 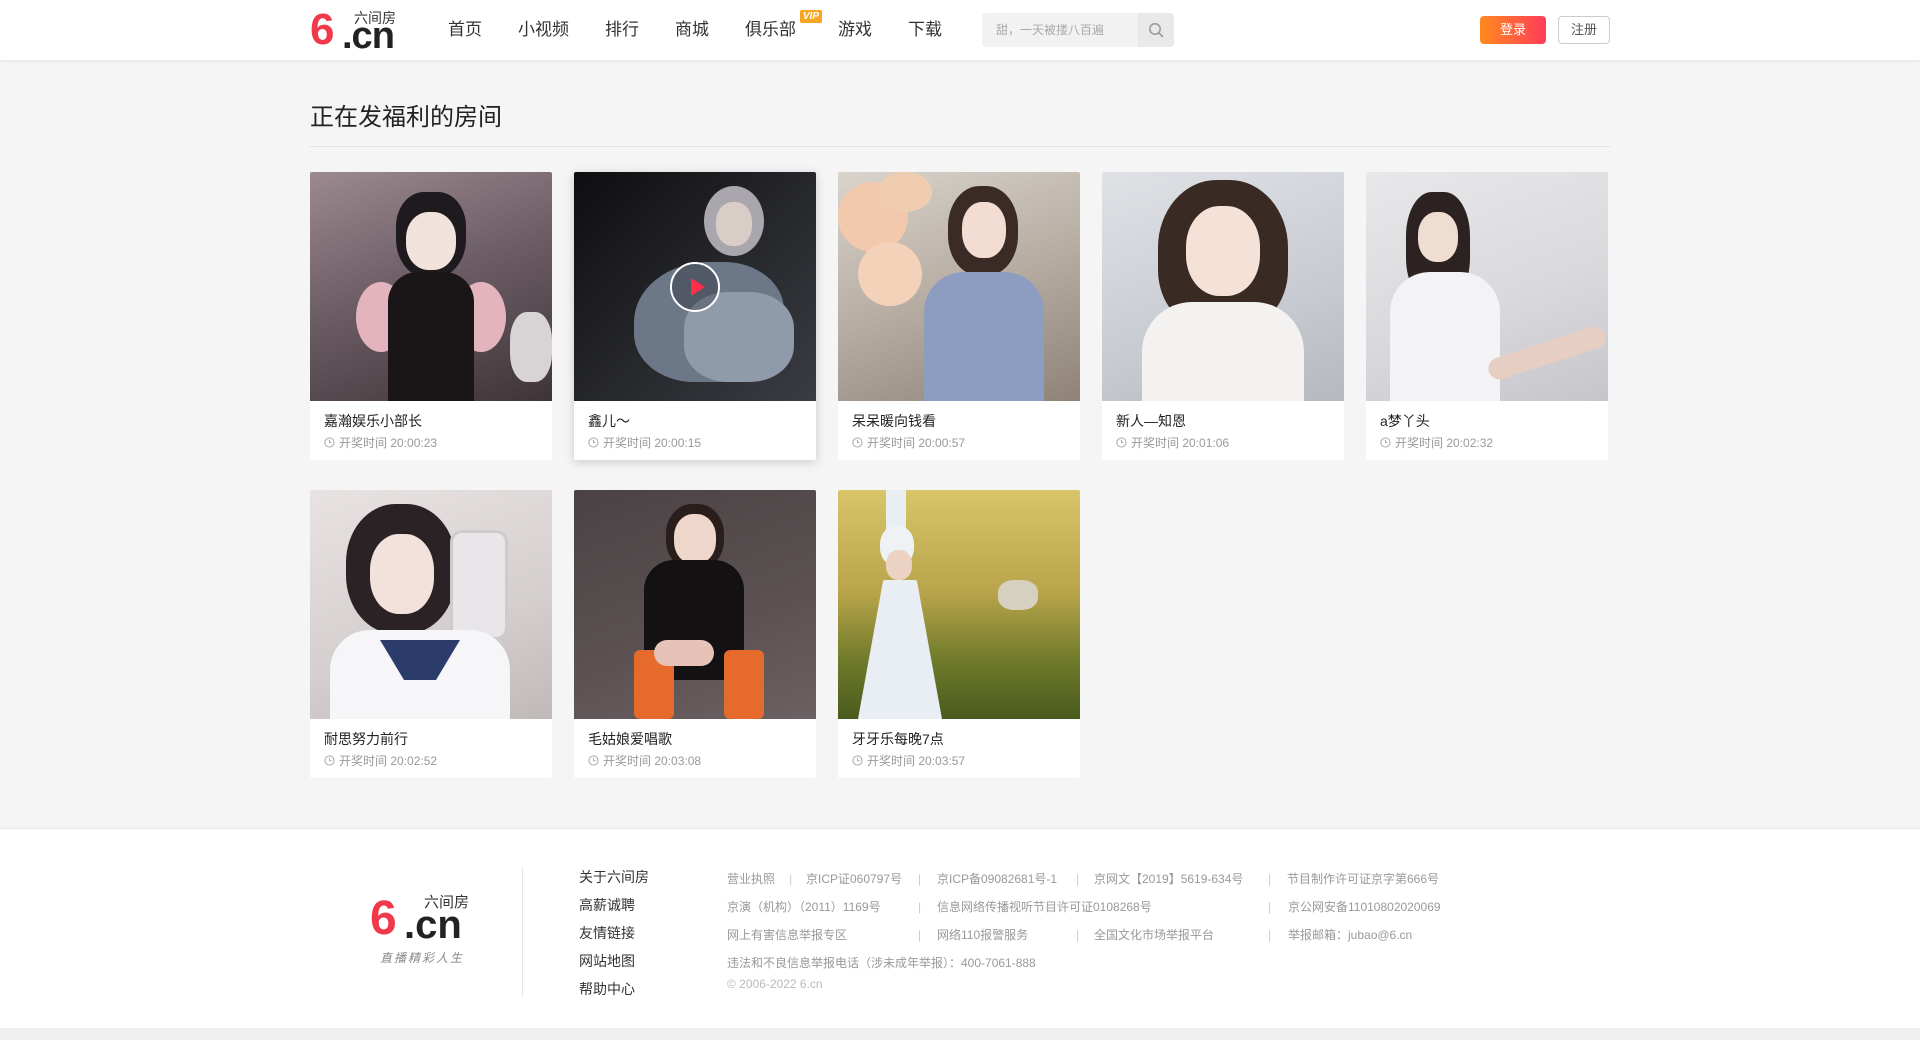 What do you see at coordinates (751, 879) in the screenshot?
I see `license-link: 营业执照` at bounding box center [751, 879].